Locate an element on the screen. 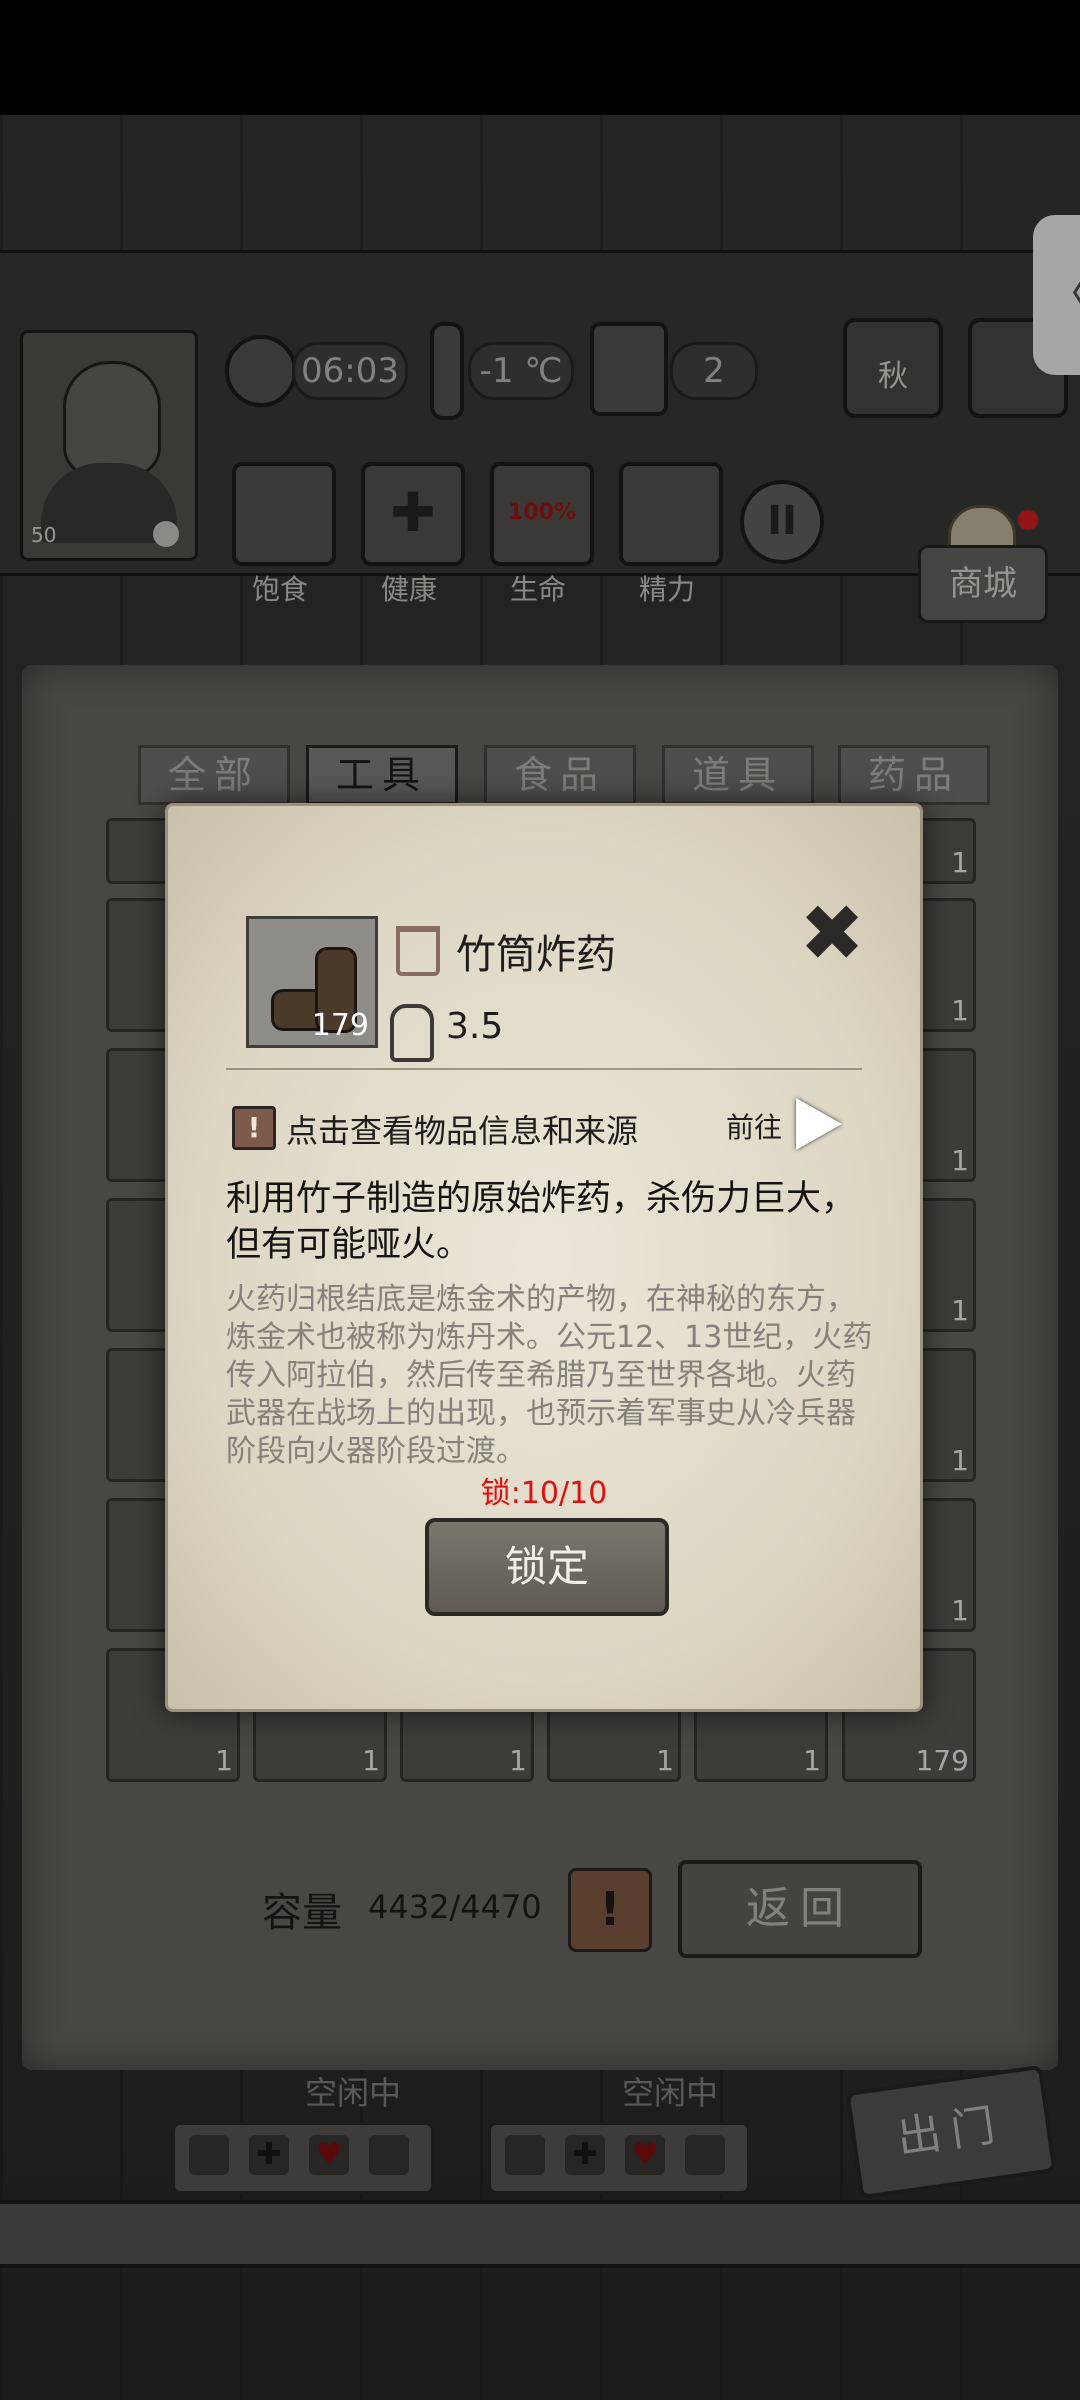 This screenshot has width=1080, height=2400. info-alert-icon: ! is located at coordinates (254, 1128).